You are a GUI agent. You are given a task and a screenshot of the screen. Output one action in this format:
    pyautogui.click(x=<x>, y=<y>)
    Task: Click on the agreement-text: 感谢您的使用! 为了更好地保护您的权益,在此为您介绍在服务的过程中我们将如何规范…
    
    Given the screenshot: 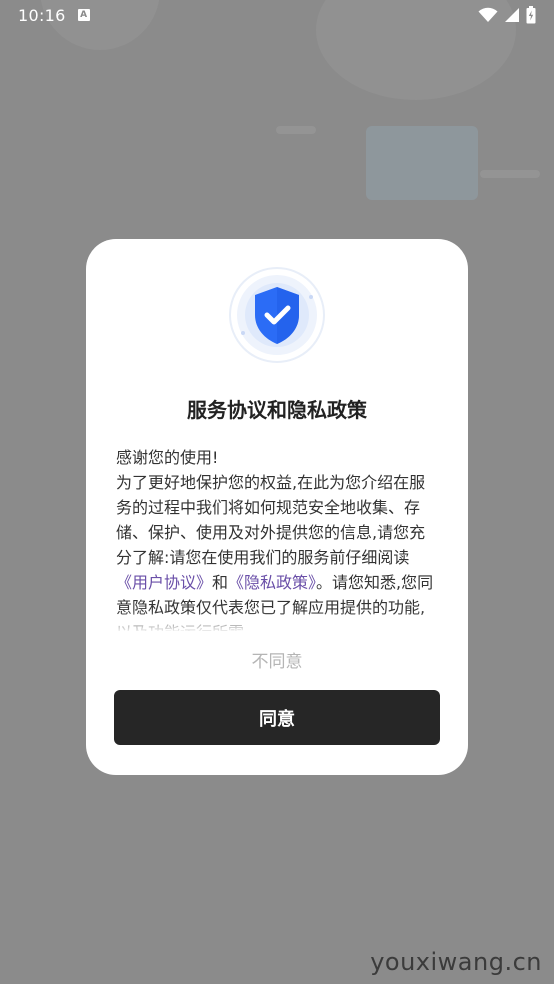 What is the action you would take?
    pyautogui.click(x=277, y=538)
    